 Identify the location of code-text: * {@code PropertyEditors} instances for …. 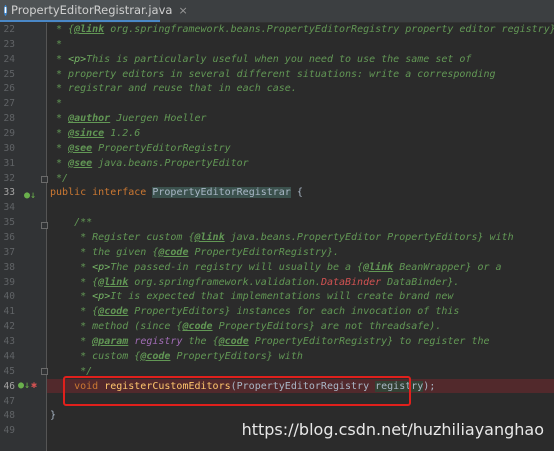
(255, 312).